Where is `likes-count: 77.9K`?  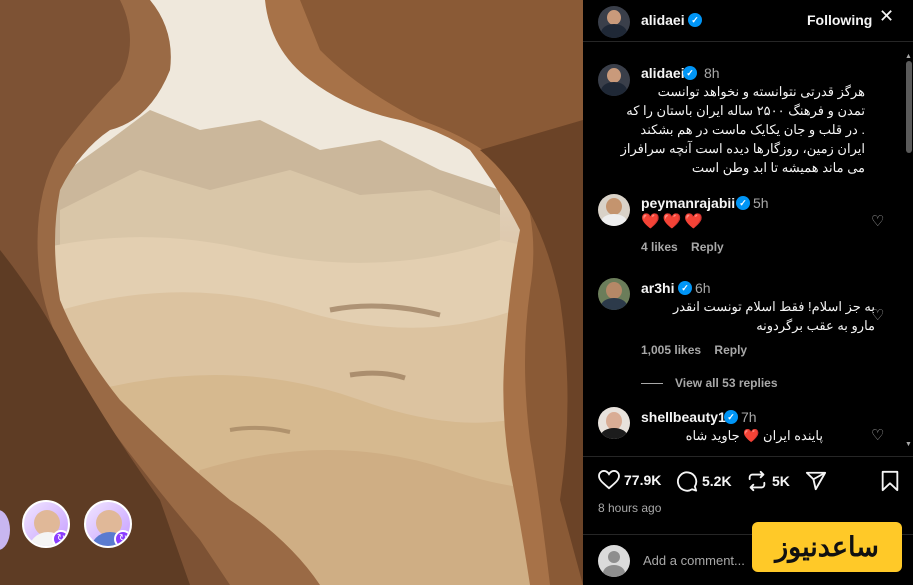 likes-count: 77.9K is located at coordinates (643, 480).